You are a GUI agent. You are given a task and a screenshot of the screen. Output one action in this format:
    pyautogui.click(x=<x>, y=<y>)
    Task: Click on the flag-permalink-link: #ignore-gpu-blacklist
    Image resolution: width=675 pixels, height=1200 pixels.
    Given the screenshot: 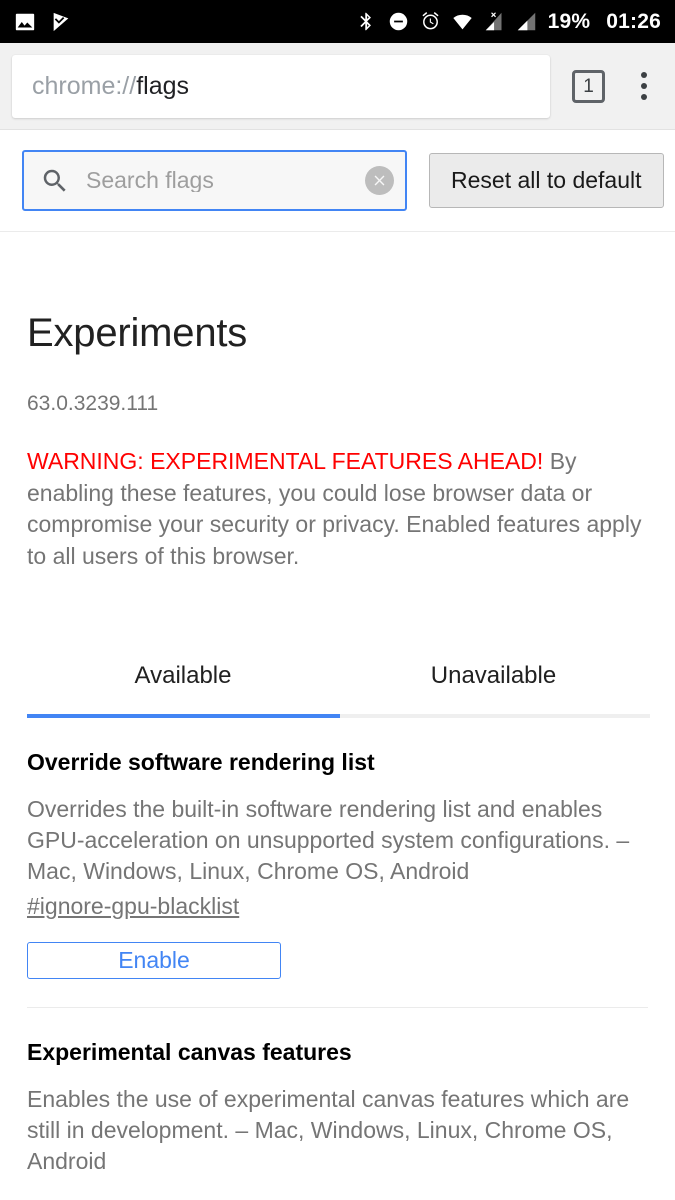 What is the action you would take?
    pyautogui.click(x=133, y=904)
    